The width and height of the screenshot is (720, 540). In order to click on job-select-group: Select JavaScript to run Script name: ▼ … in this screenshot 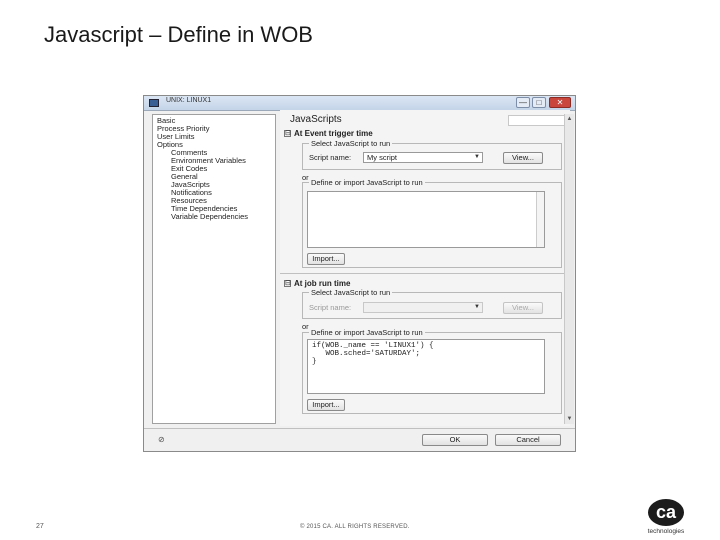, I will do `click(432, 303)`.